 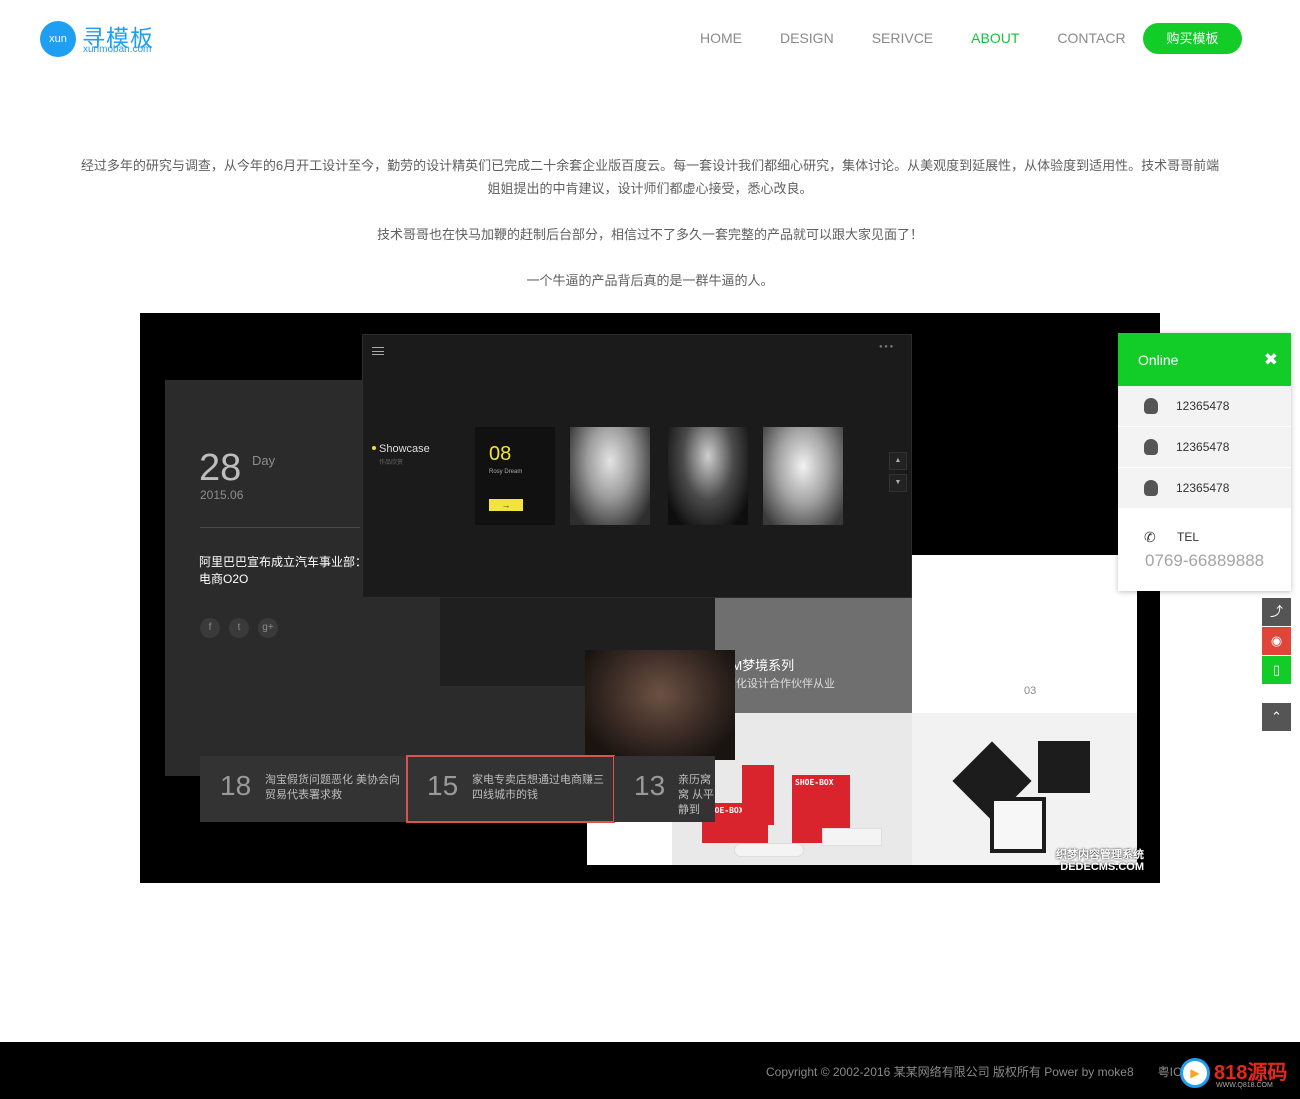 What do you see at coordinates (378, 351) in the screenshot?
I see `menu-icon` at bounding box center [378, 351].